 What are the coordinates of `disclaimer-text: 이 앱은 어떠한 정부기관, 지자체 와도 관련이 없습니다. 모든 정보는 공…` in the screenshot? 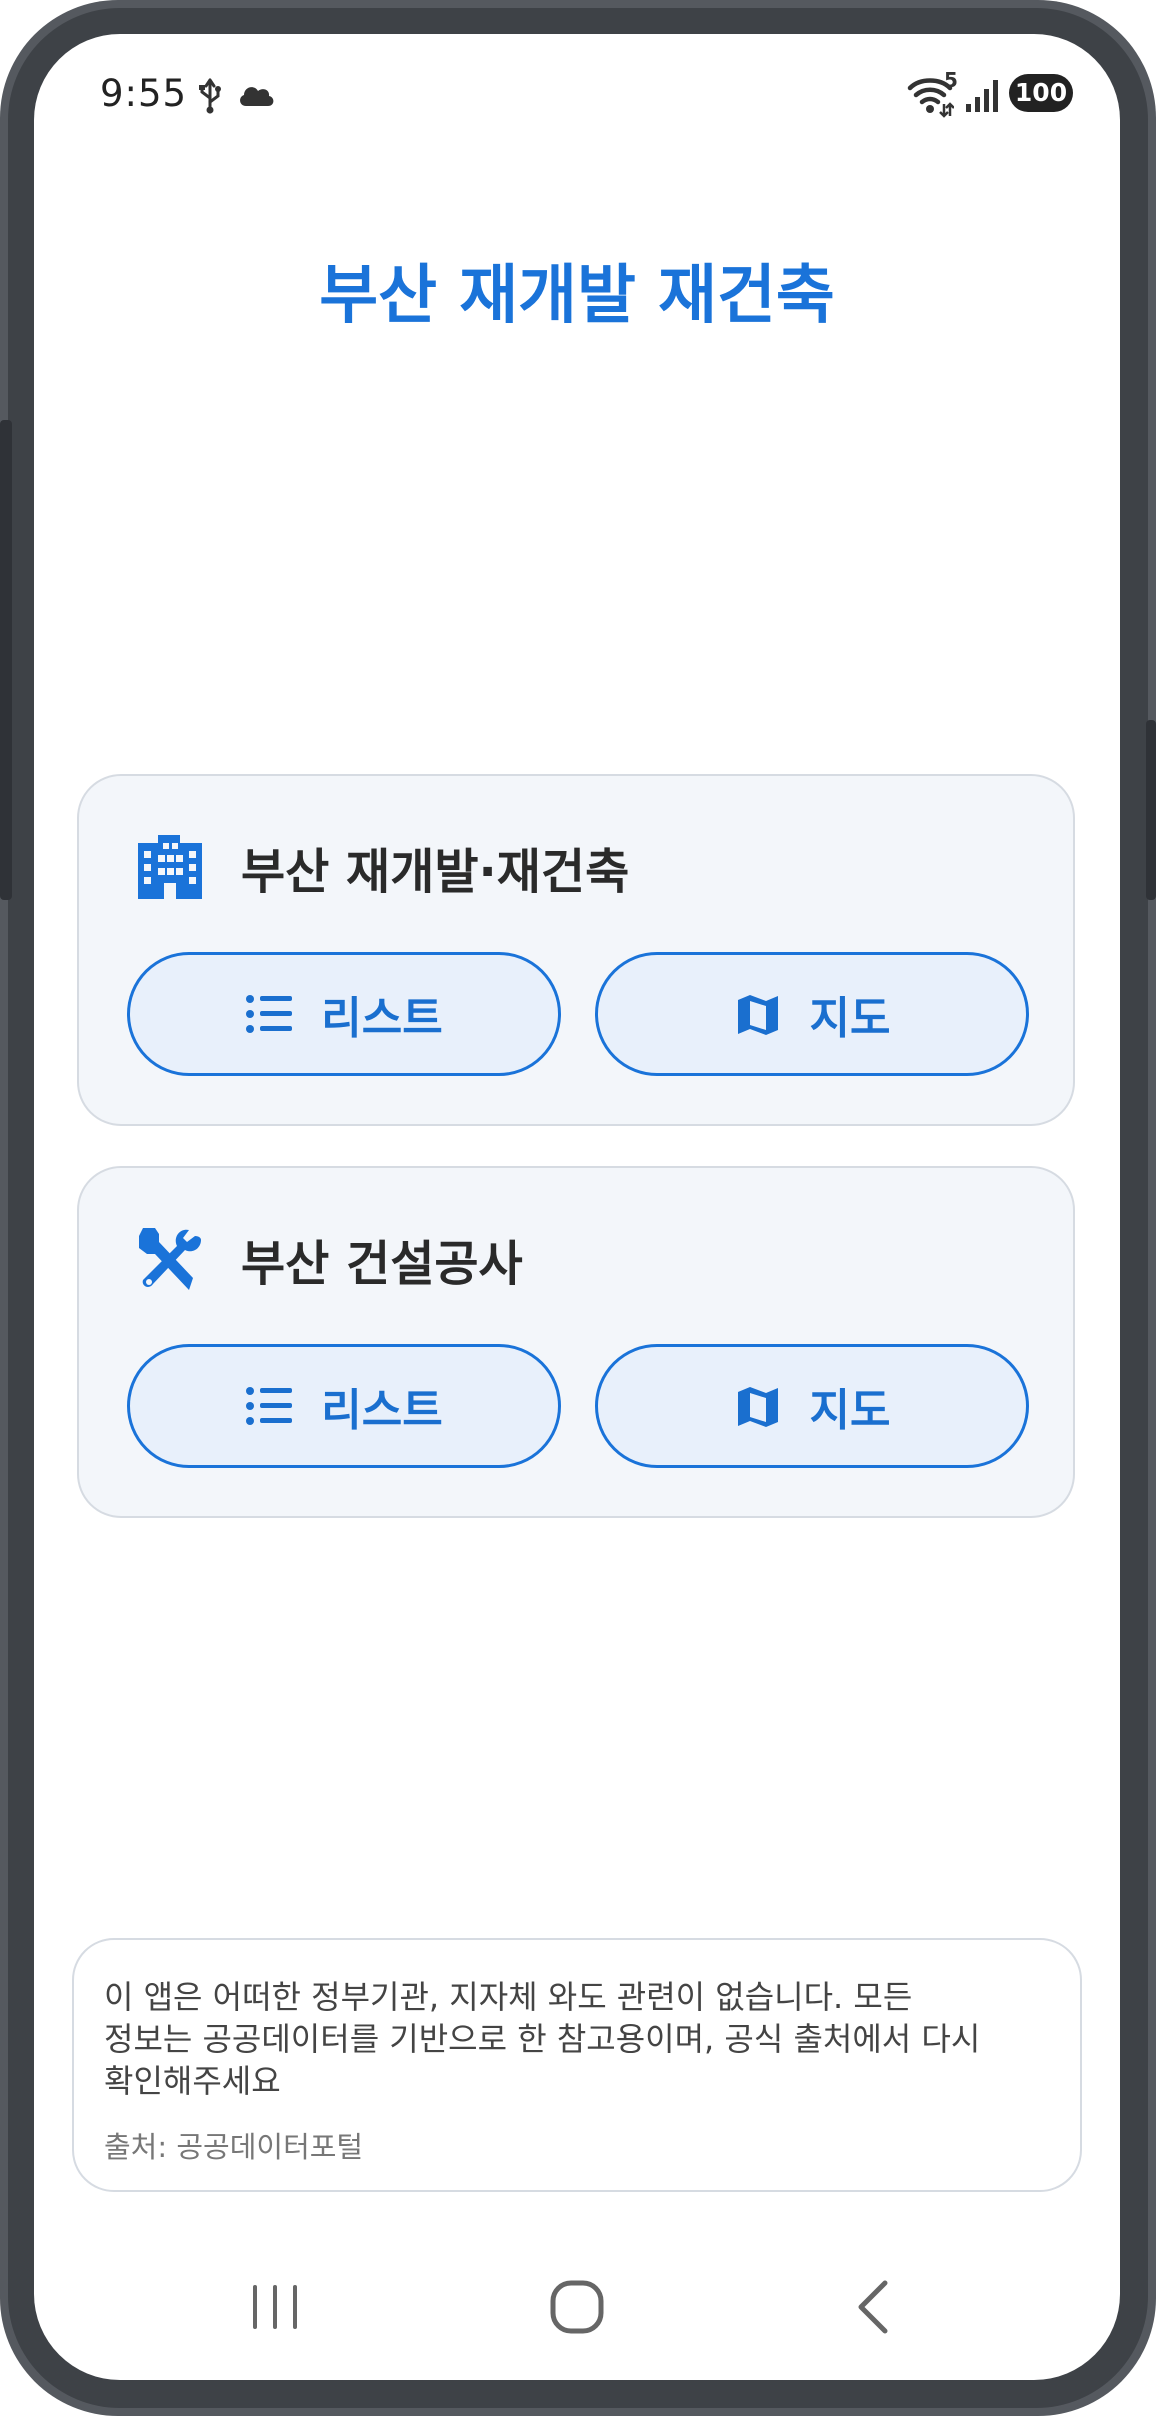 It's located at (574, 2039).